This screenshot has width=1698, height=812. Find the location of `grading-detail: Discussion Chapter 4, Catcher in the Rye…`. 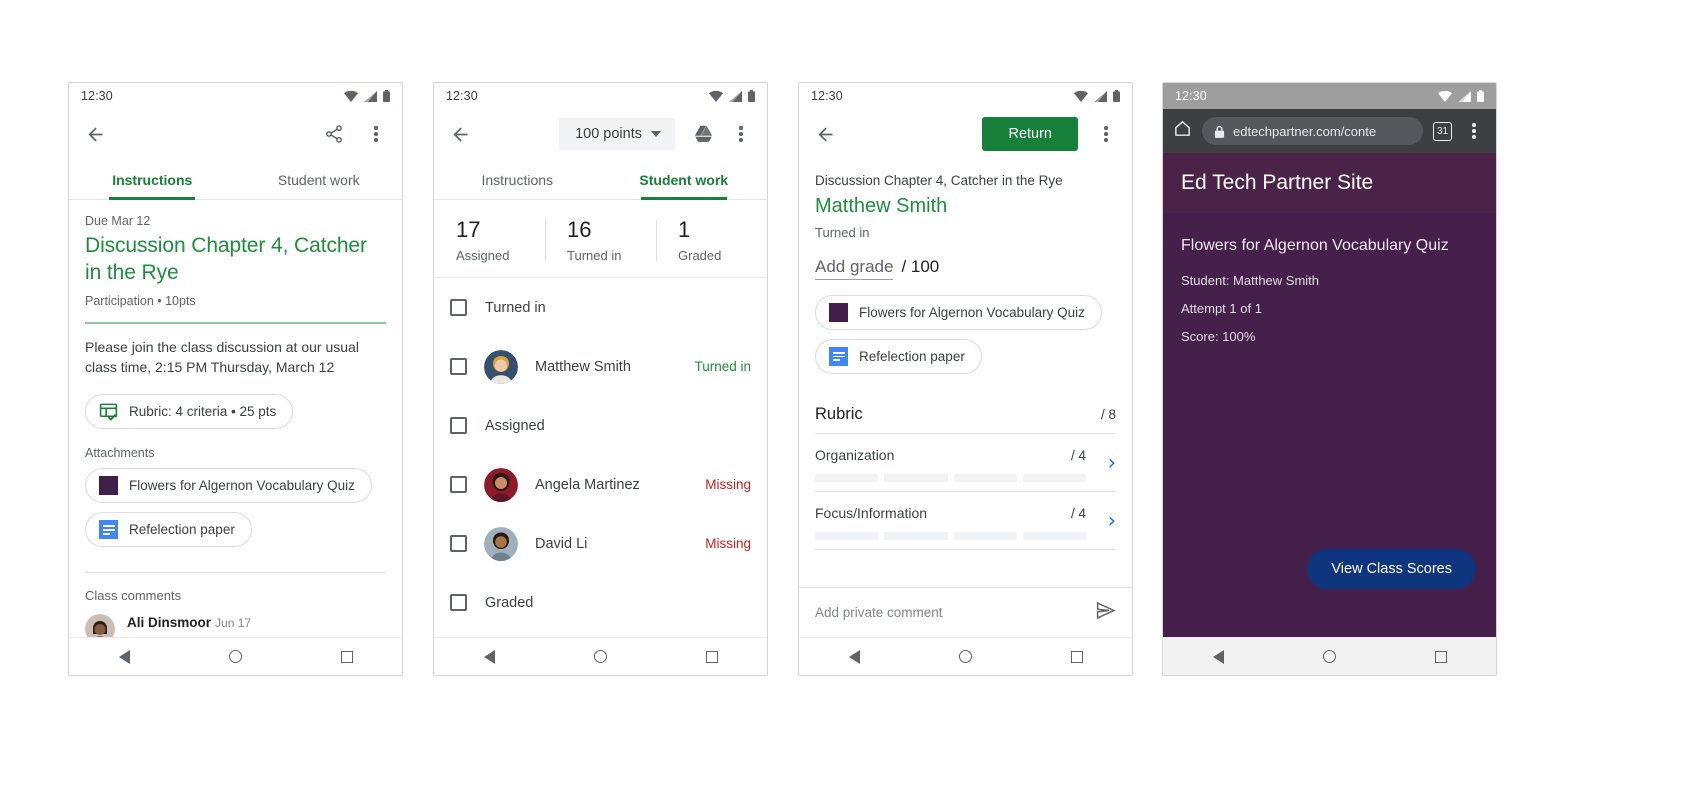

grading-detail: Discussion Chapter 4, Catcher in the Rye… is located at coordinates (965, 354).